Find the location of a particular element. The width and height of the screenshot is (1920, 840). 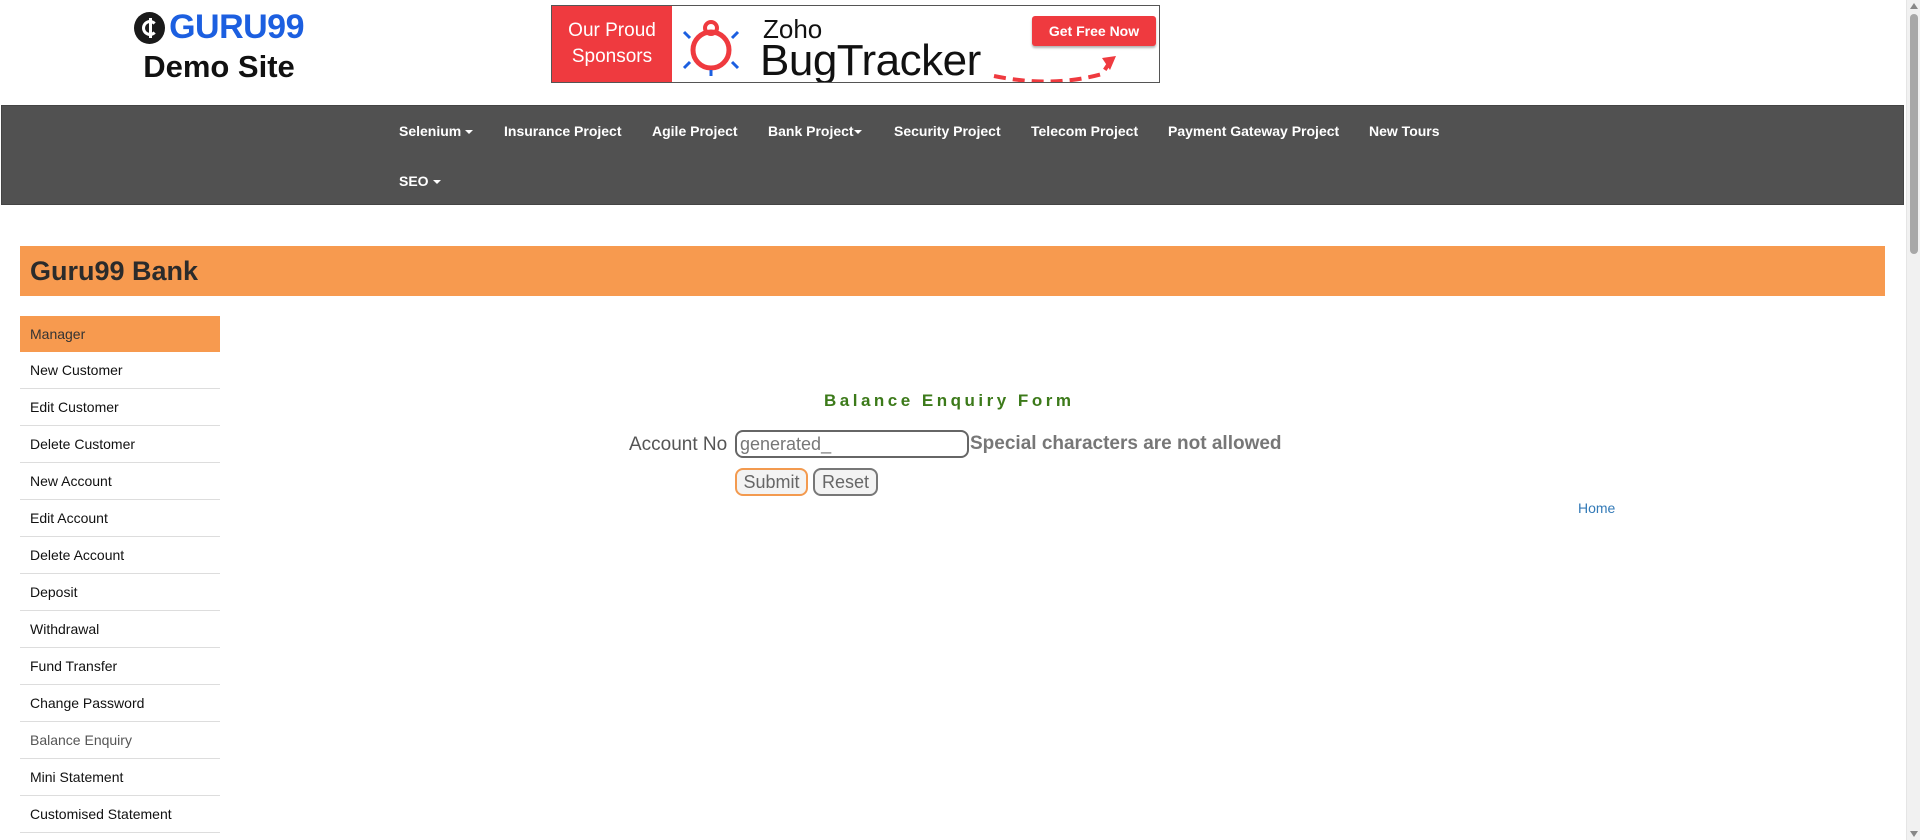

submit-button: Submit is located at coordinates (771, 482).